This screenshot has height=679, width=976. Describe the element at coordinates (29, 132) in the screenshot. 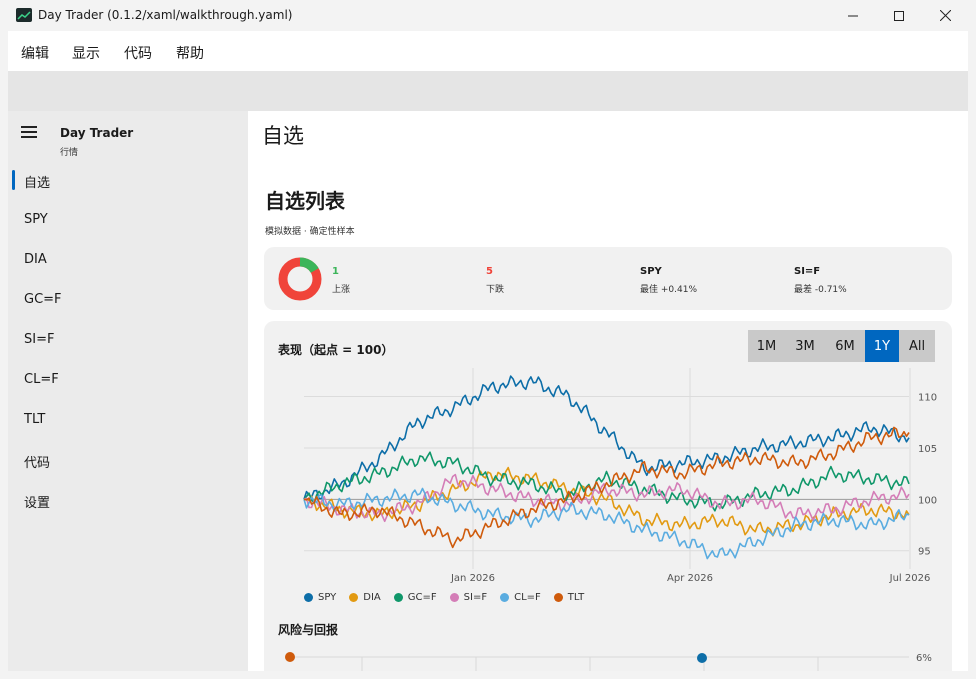

I see `hamburger-icon` at that location.